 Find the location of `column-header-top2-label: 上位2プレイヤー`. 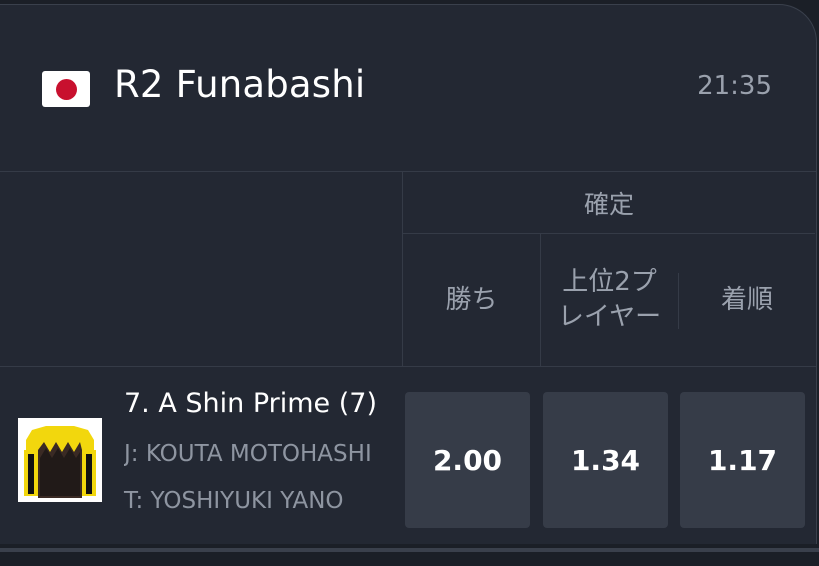

column-header-top2-label: 上位2プレイヤー is located at coordinates (609, 299).